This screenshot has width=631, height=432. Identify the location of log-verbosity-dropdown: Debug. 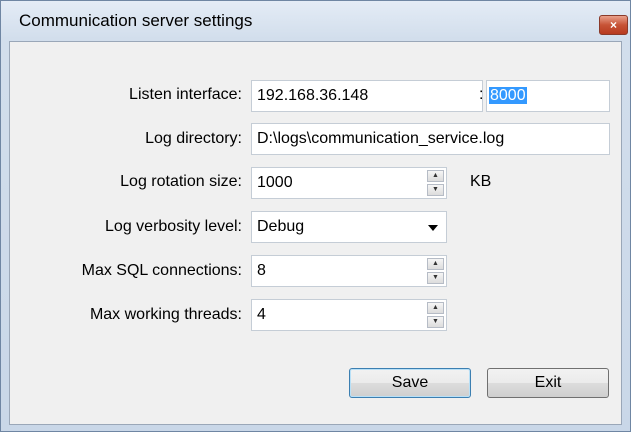
(349, 227).